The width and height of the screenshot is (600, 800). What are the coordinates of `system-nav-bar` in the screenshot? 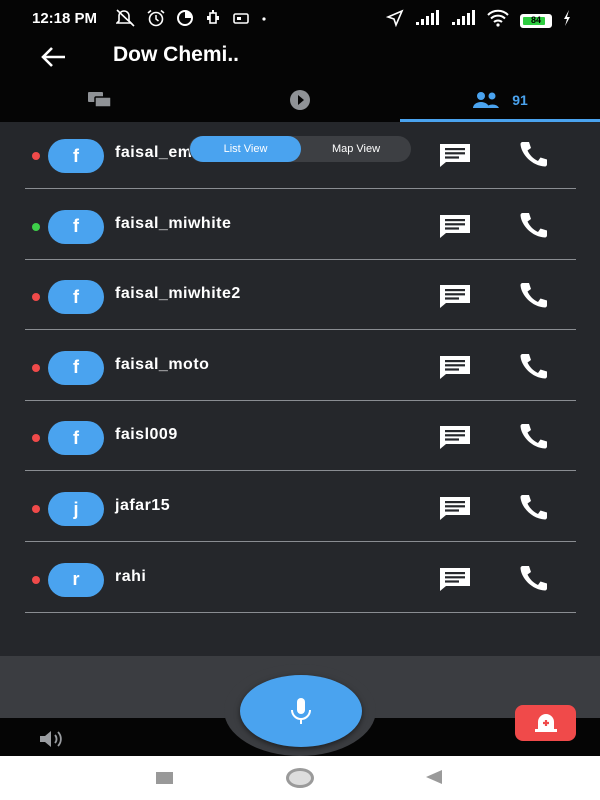 It's located at (300, 778).